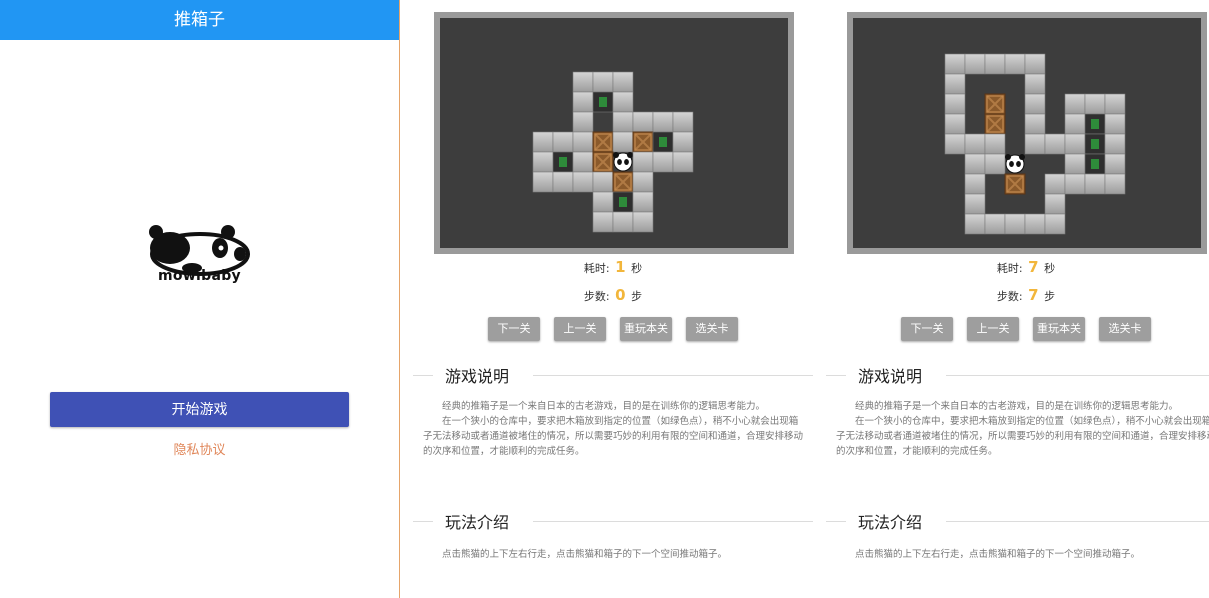 The height and width of the screenshot is (598, 1209). Describe the element at coordinates (199, 448) in the screenshot. I see `privacy-link: 隐私协议` at that location.